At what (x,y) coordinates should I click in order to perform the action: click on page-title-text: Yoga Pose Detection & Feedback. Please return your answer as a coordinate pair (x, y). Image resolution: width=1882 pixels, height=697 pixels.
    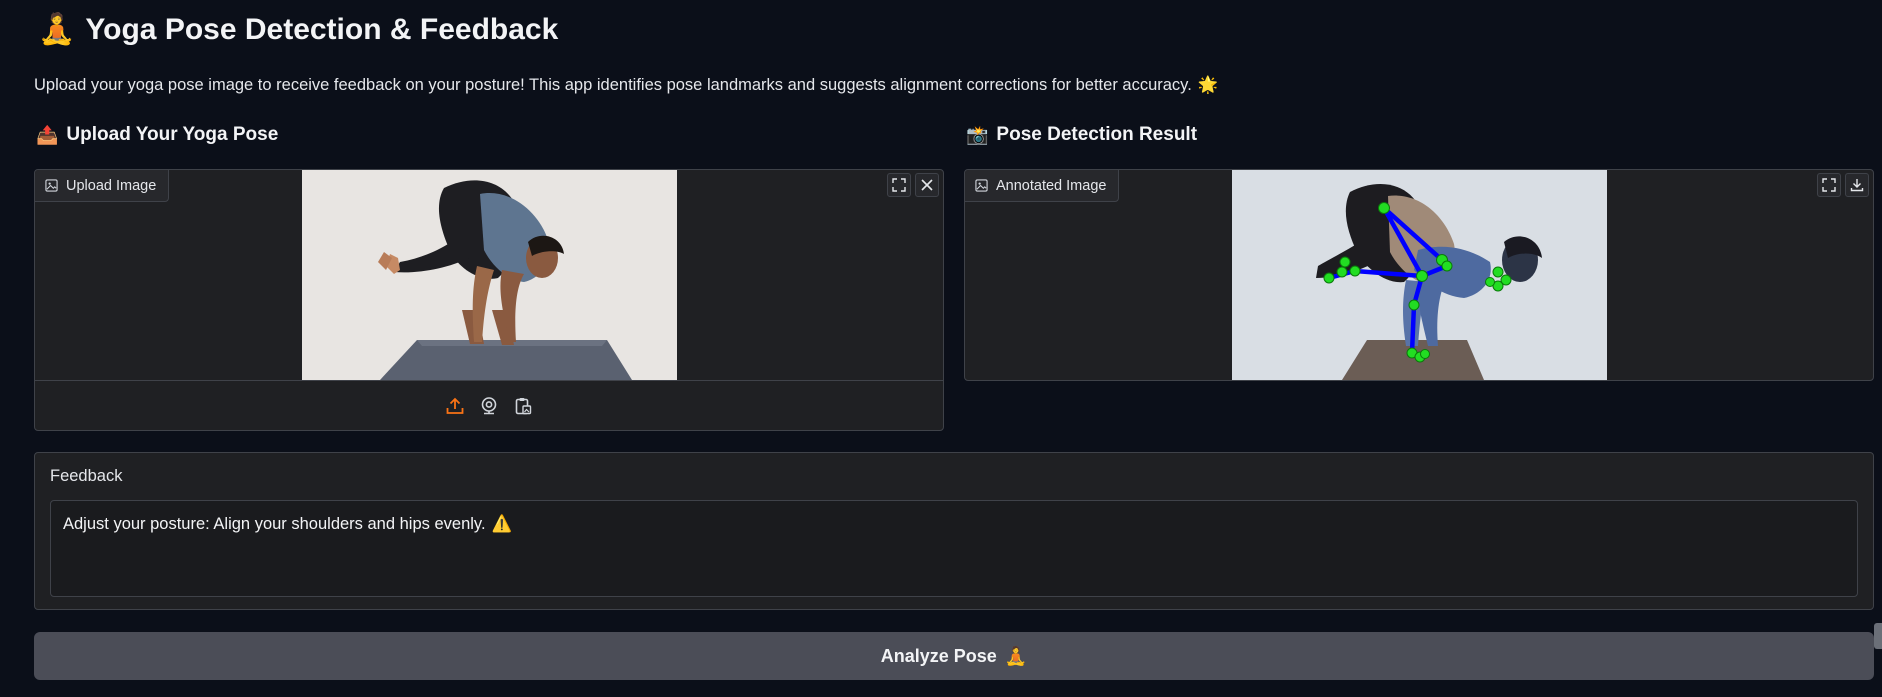
    Looking at the image, I should click on (322, 29).